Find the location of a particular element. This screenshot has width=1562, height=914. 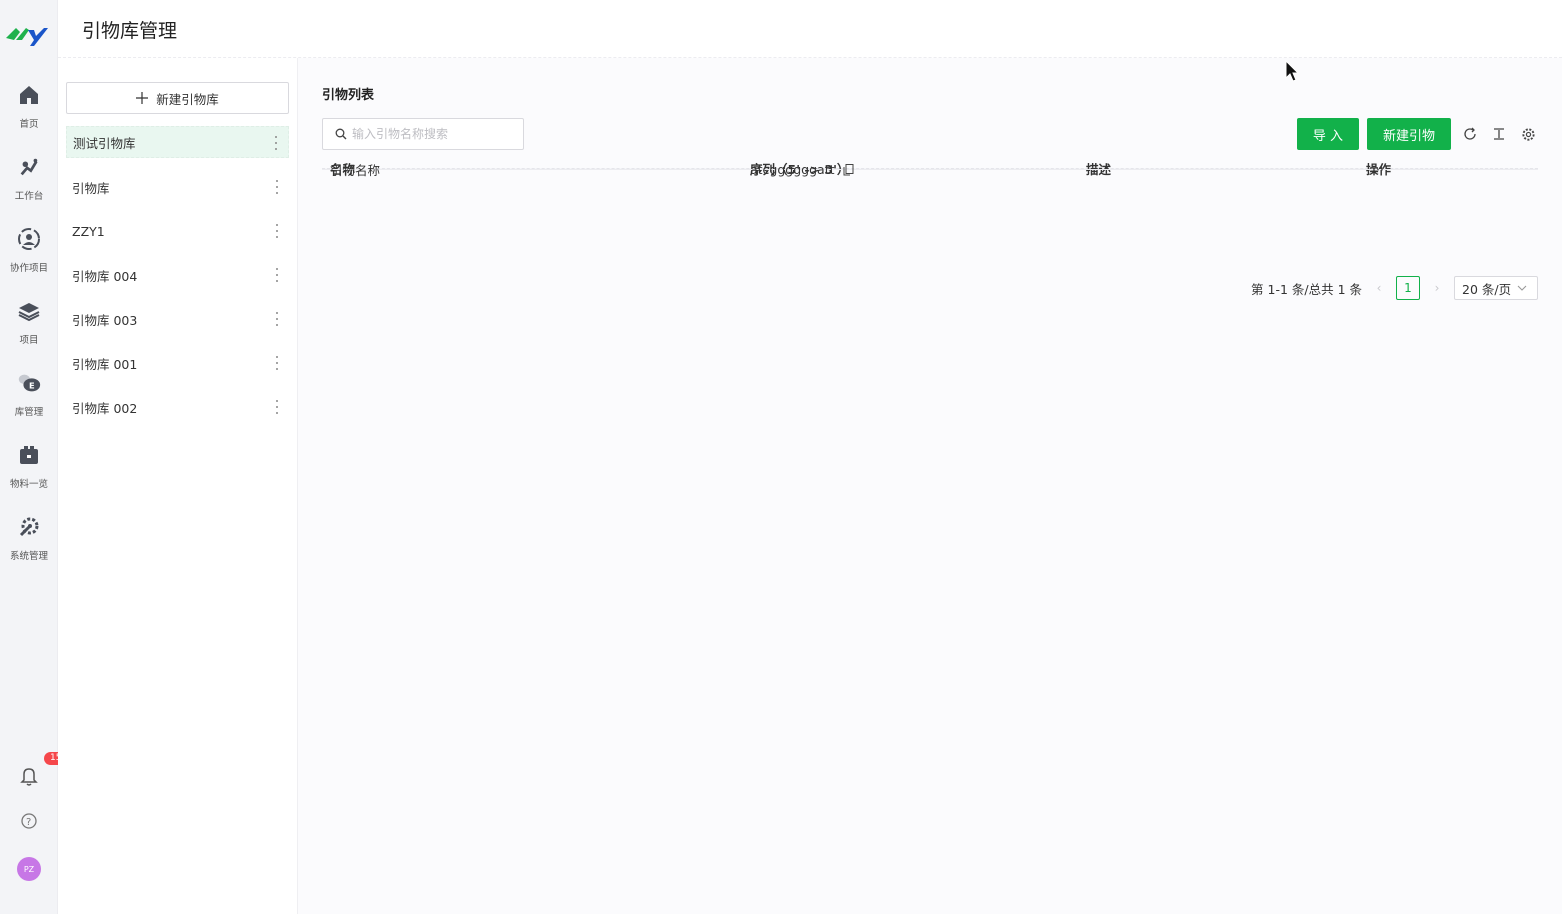

library-item-name: 测试引物库 is located at coordinates (104, 143).